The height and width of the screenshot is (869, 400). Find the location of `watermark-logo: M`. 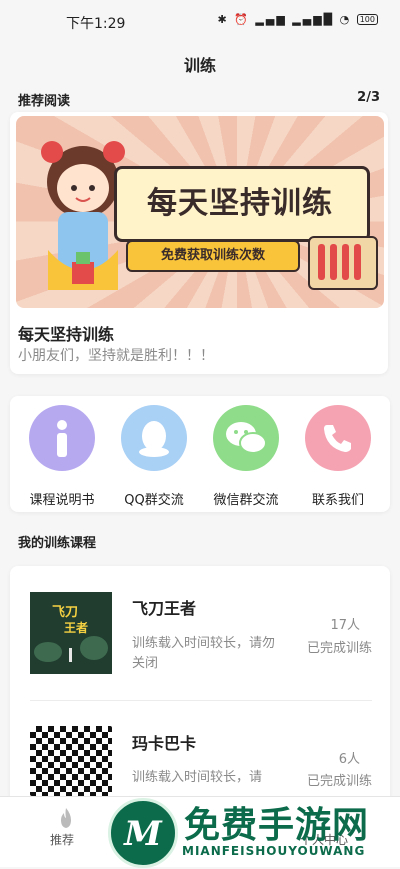

watermark-logo: M is located at coordinates (143, 833).